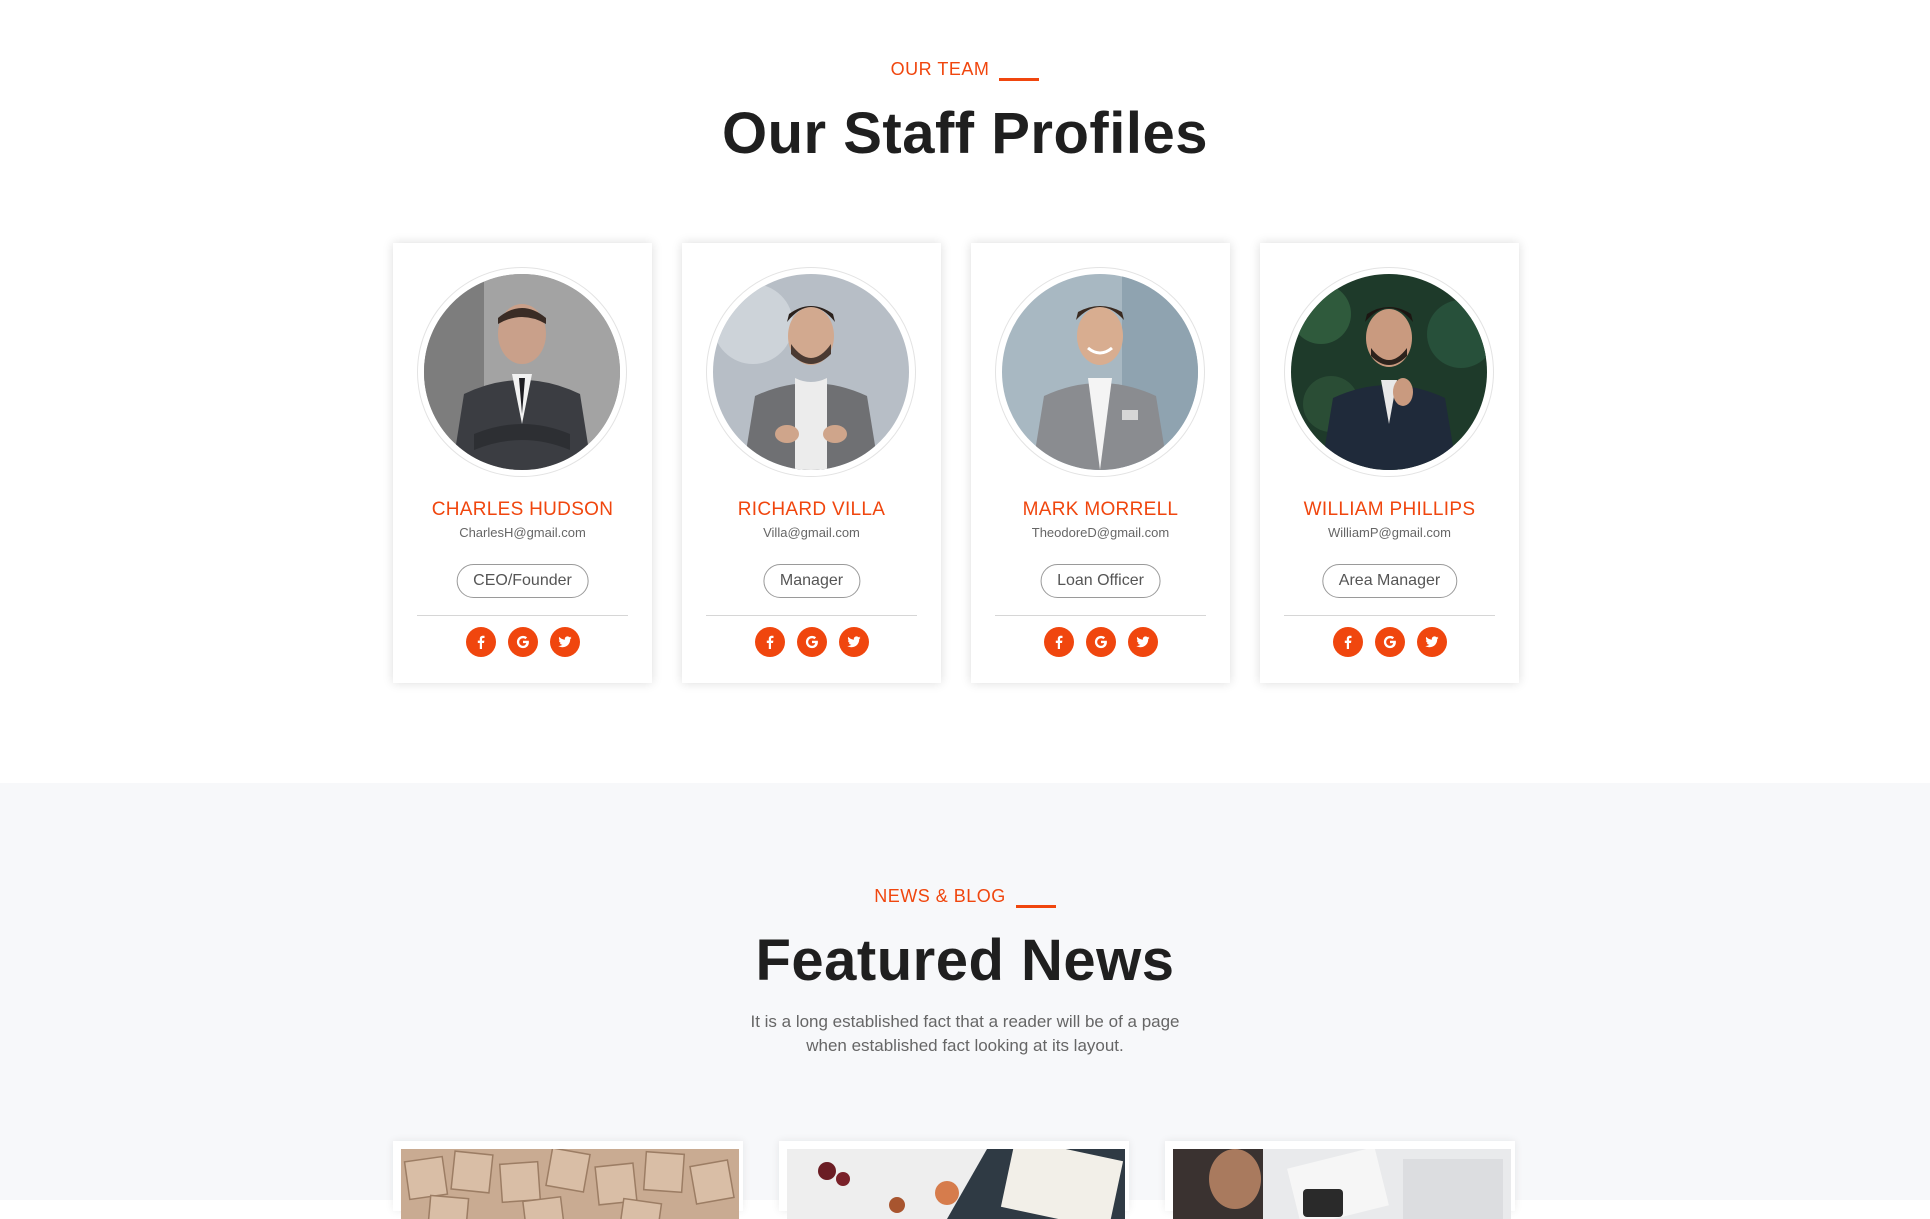 Image resolution: width=1930 pixels, height=1219 pixels. Describe the element at coordinates (811, 509) in the screenshot. I see `staff-name: RICHARD VILLA` at that location.